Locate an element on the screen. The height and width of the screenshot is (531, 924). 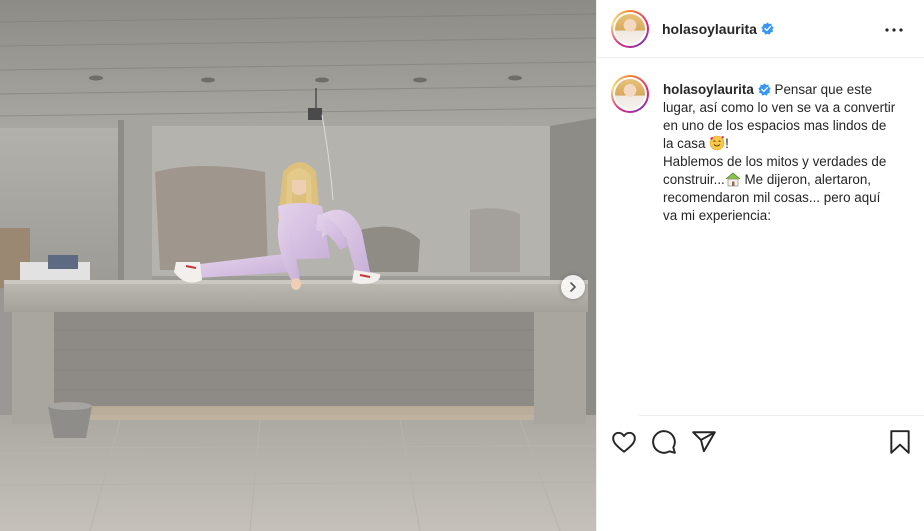
more-options-icon is located at coordinates (894, 30).